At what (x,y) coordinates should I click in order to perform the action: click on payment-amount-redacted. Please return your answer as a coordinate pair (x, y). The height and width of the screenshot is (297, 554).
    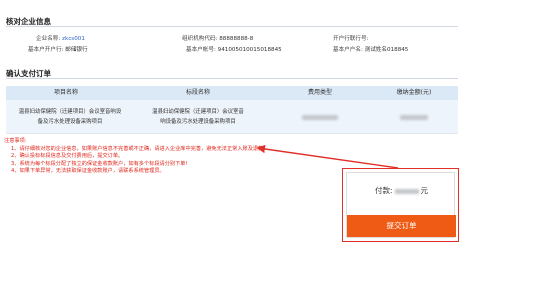
    Looking at the image, I should click on (406, 191).